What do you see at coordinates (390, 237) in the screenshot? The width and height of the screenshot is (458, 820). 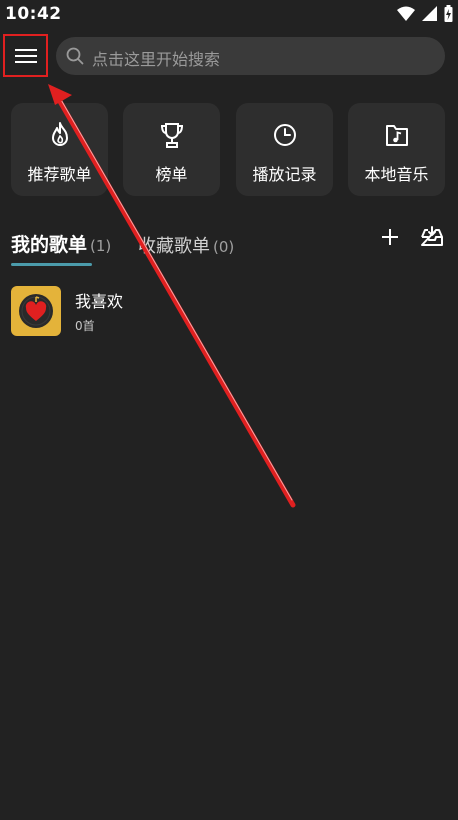 I see `plus-icon` at bounding box center [390, 237].